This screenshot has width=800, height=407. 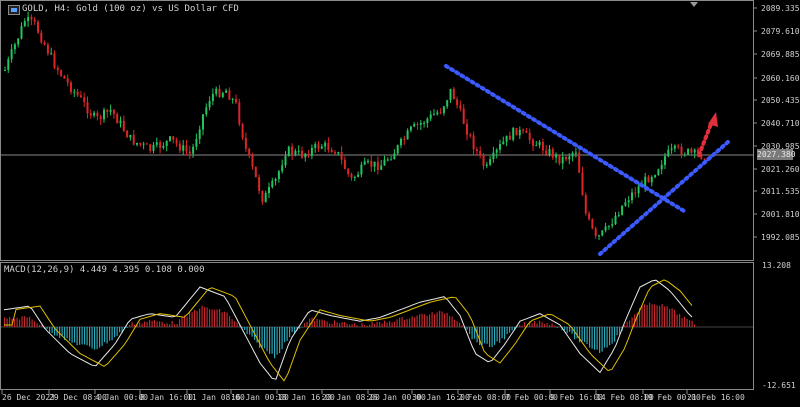 I want to click on price-axis-label: 2021.260, so click(x=780, y=169).